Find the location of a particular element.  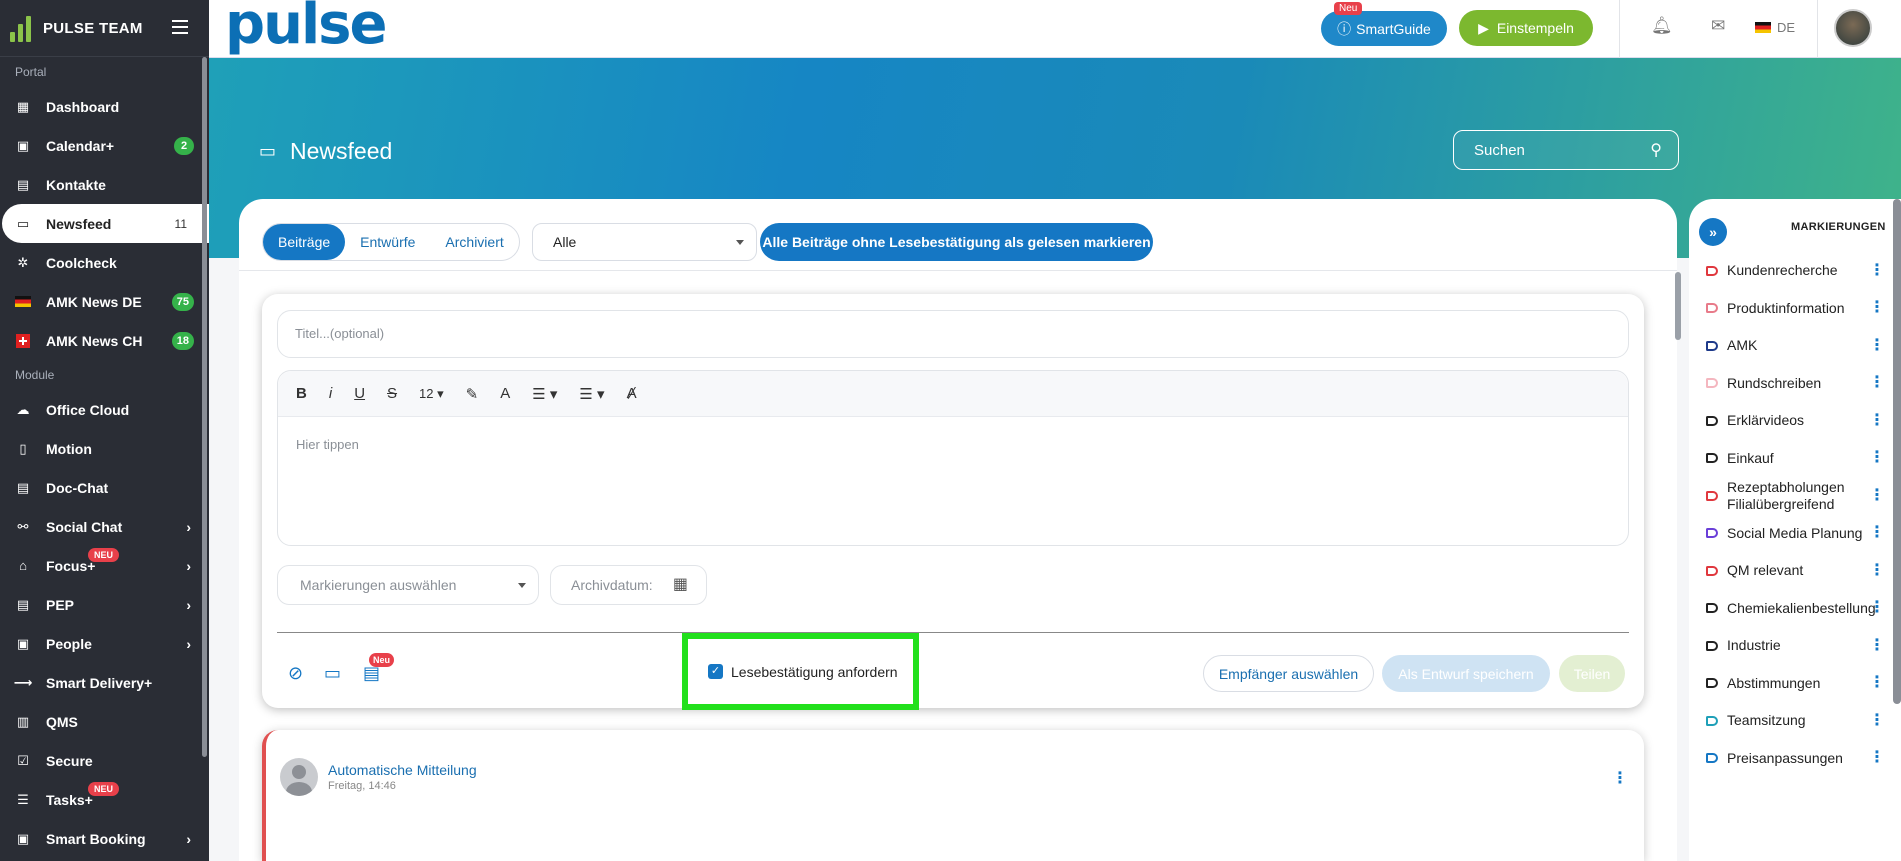

tag-item: Abstimmungen ⋮ is located at coordinates (1794, 684).